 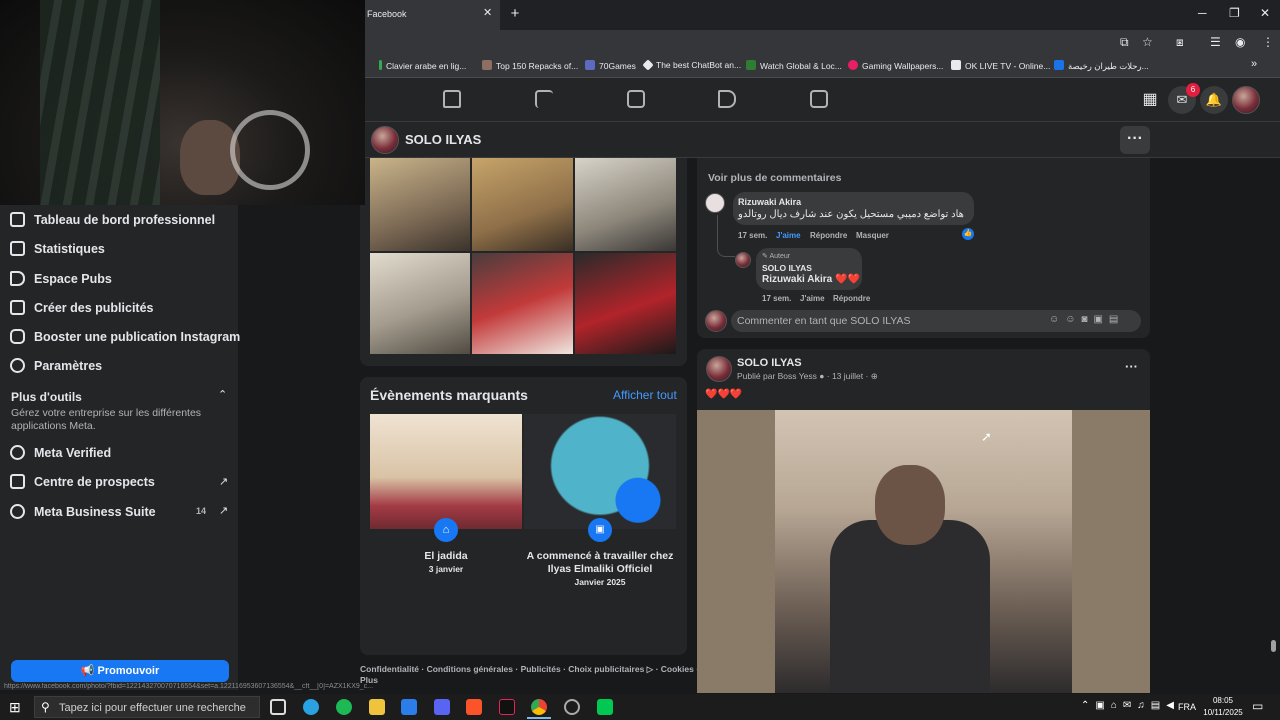 What do you see at coordinates (923, 551) in the screenshot?
I see `post-image` at bounding box center [923, 551].